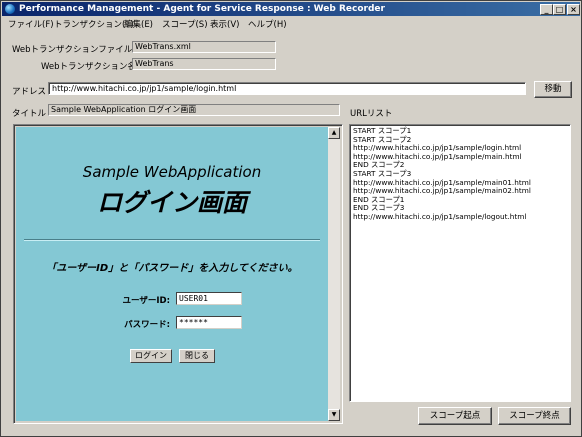 This screenshot has height=437, width=582. Describe the element at coordinates (31, 24) in the screenshot. I see `menu-file: ファイル(F)` at that location.